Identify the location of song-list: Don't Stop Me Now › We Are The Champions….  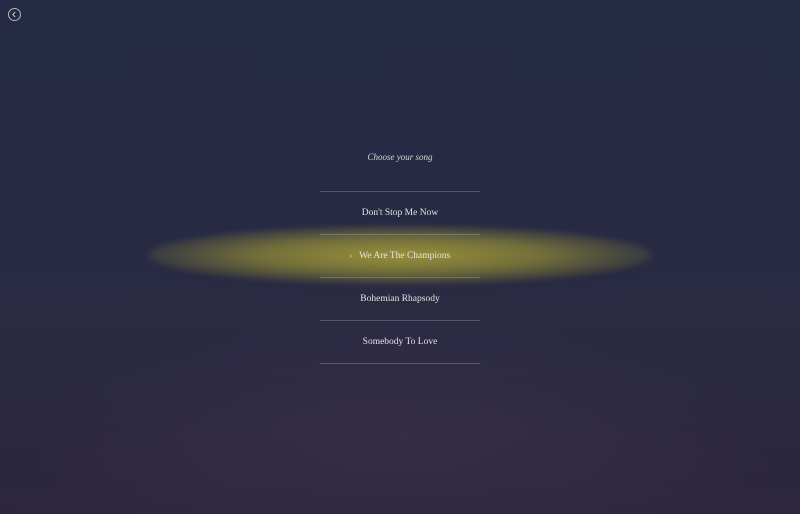
(400, 277).